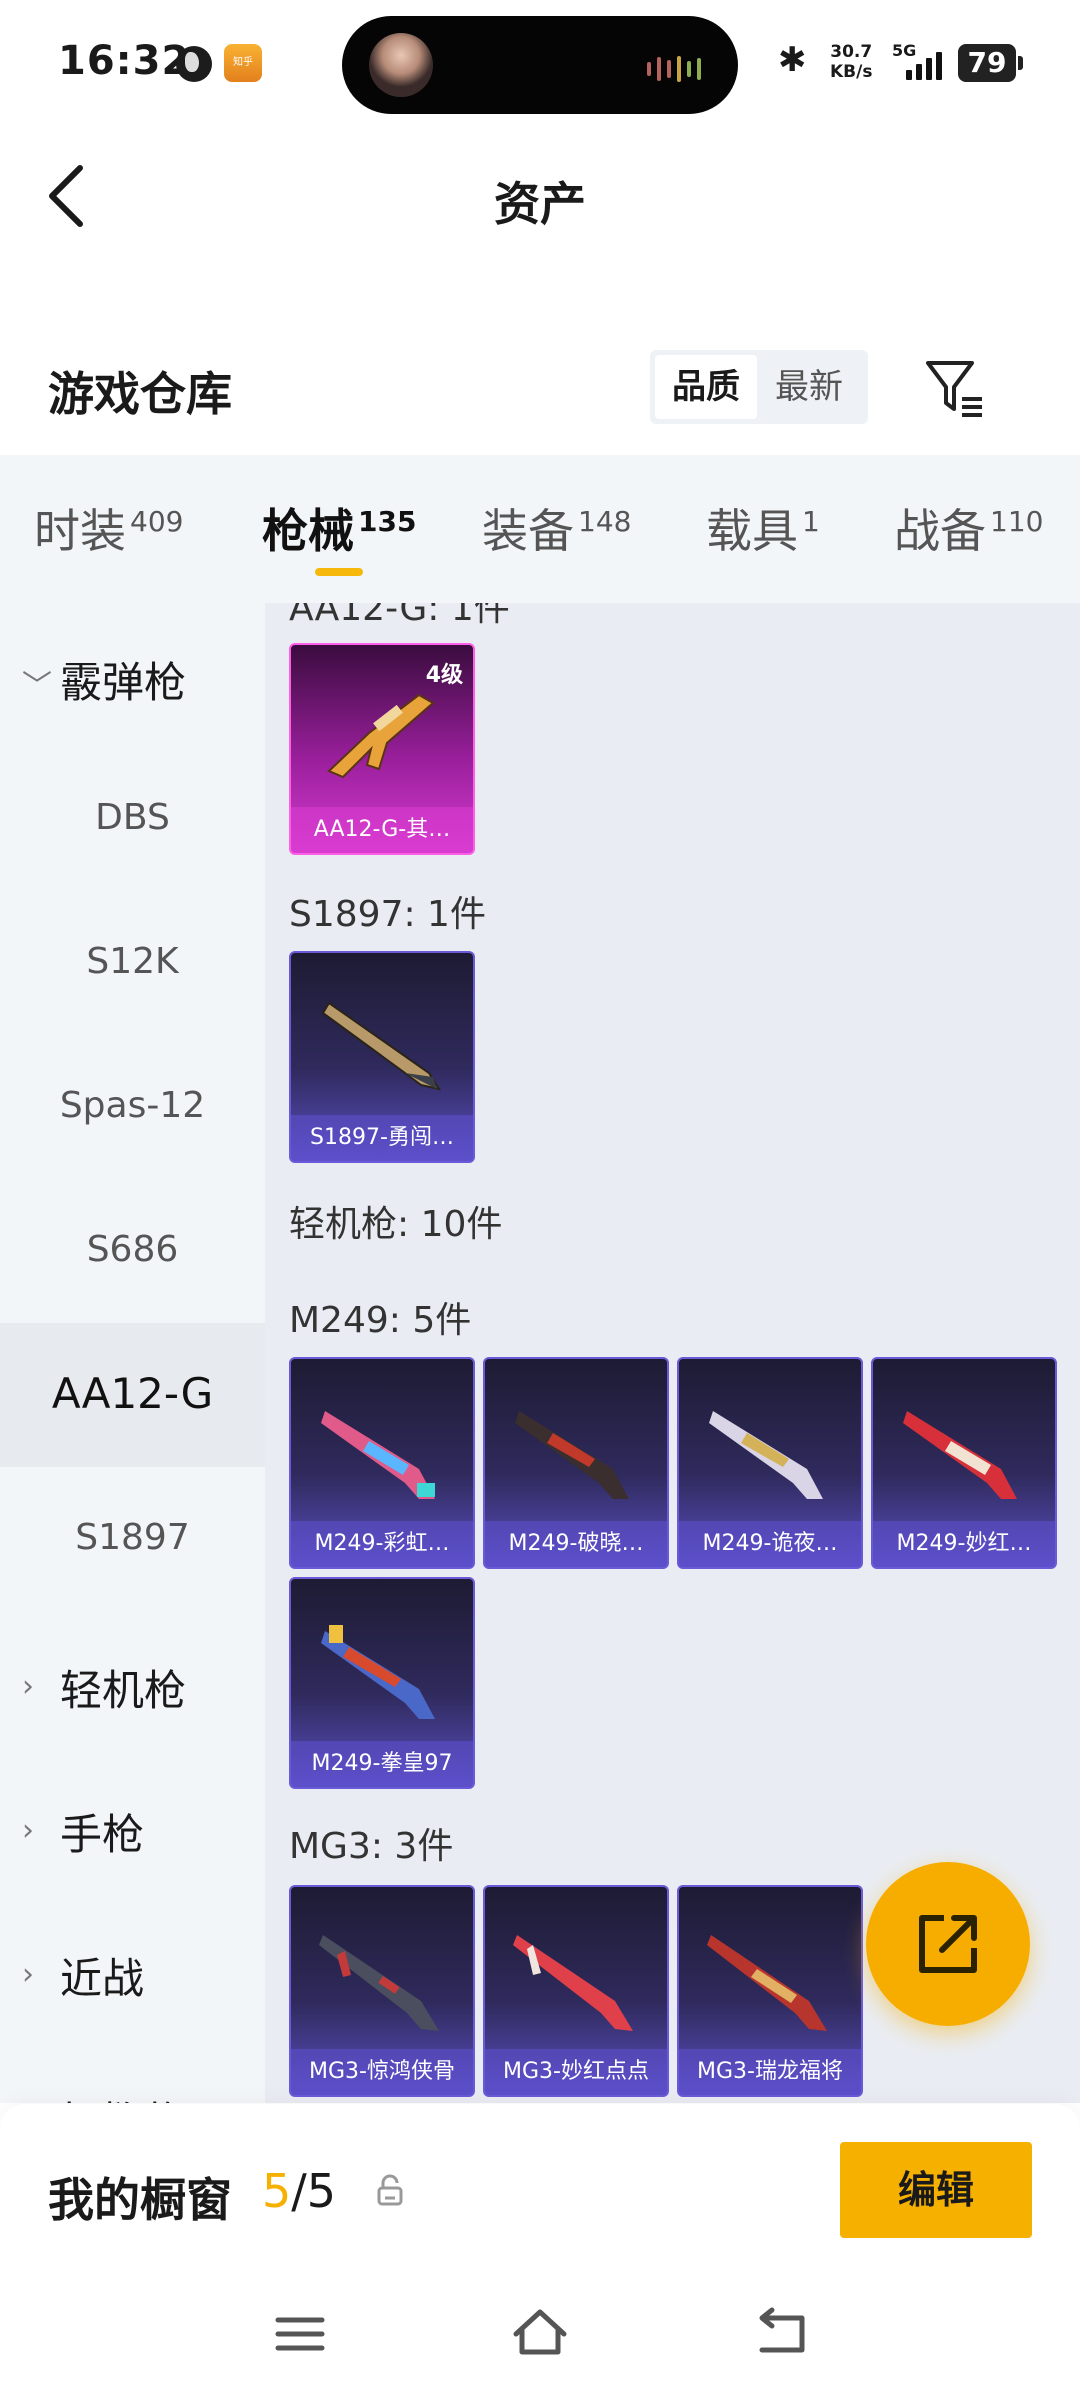 This screenshot has height=2400, width=1080. Describe the element at coordinates (936, 2190) in the screenshot. I see `edit-button: 编辑` at that location.